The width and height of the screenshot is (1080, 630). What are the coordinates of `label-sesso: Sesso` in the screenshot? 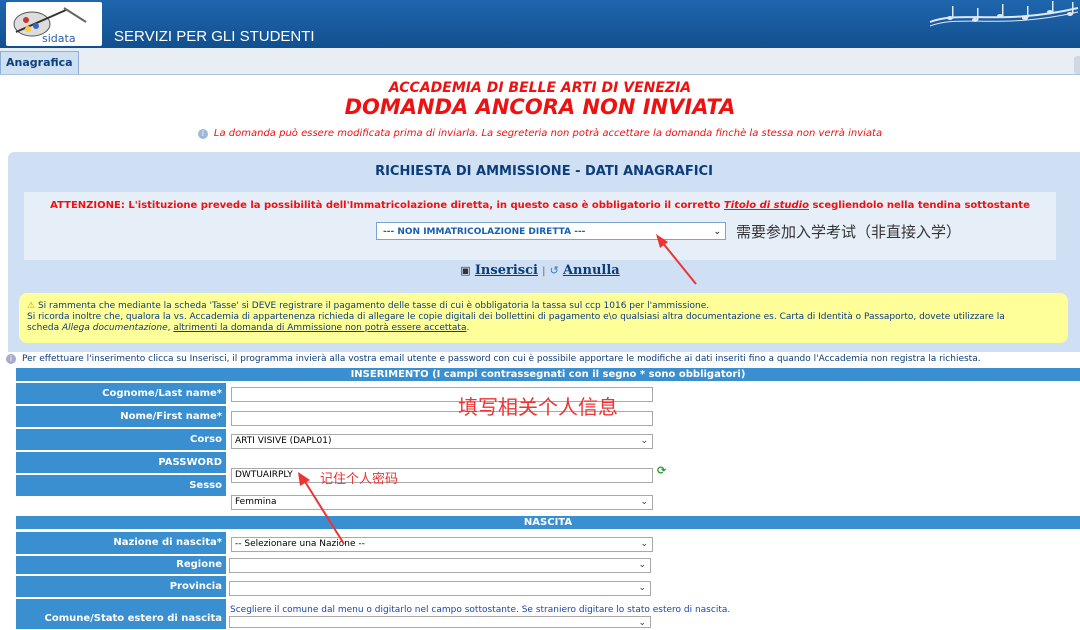 It's located at (121, 485).